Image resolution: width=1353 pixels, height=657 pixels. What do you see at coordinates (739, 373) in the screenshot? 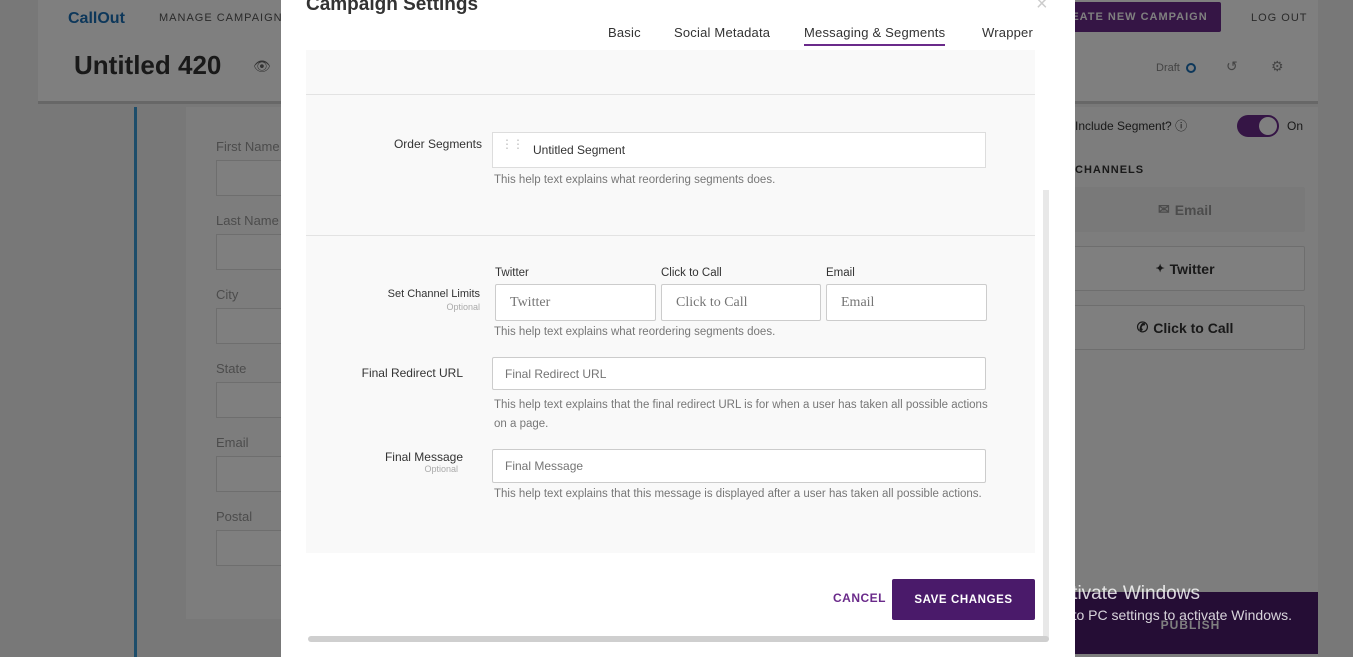
I see `final-redirect-input` at bounding box center [739, 373].